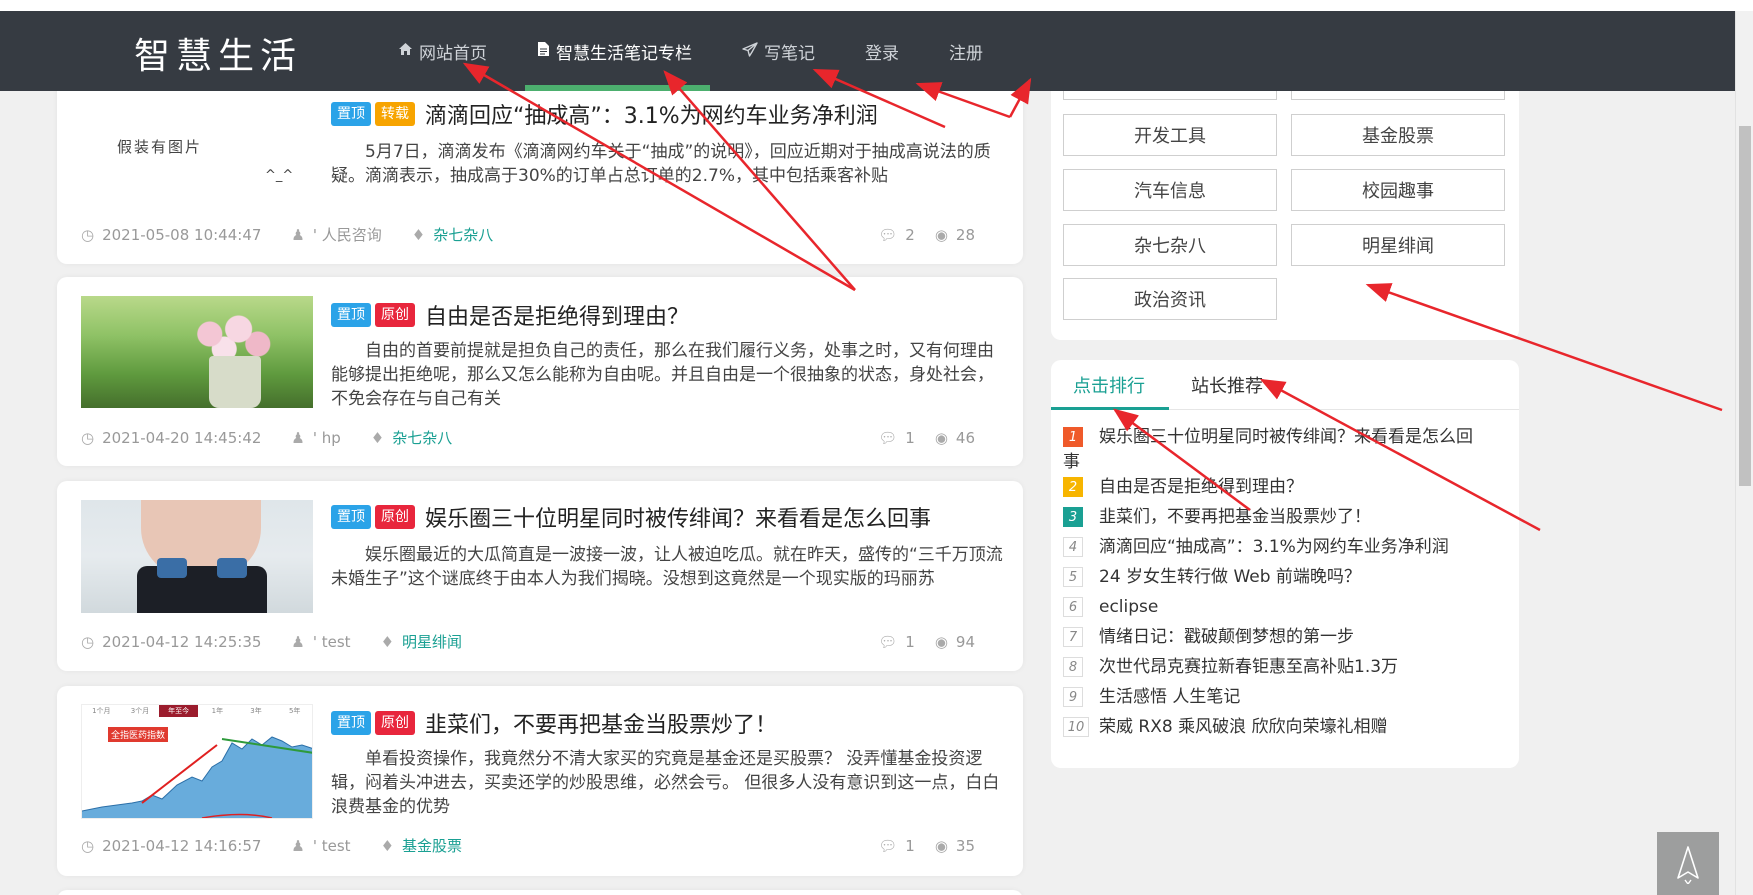  Describe the element at coordinates (601, 723) in the screenshot. I see `post-title-link: 韭菜们，不要再把基金当股票炒了！` at that location.